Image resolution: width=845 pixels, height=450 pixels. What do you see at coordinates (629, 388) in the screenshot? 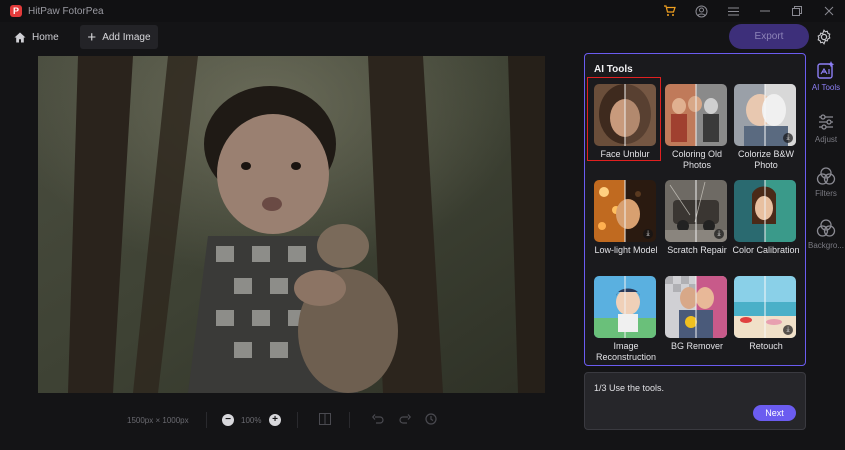
I see `tip-text: 1/3 Use the tools.` at bounding box center [629, 388].